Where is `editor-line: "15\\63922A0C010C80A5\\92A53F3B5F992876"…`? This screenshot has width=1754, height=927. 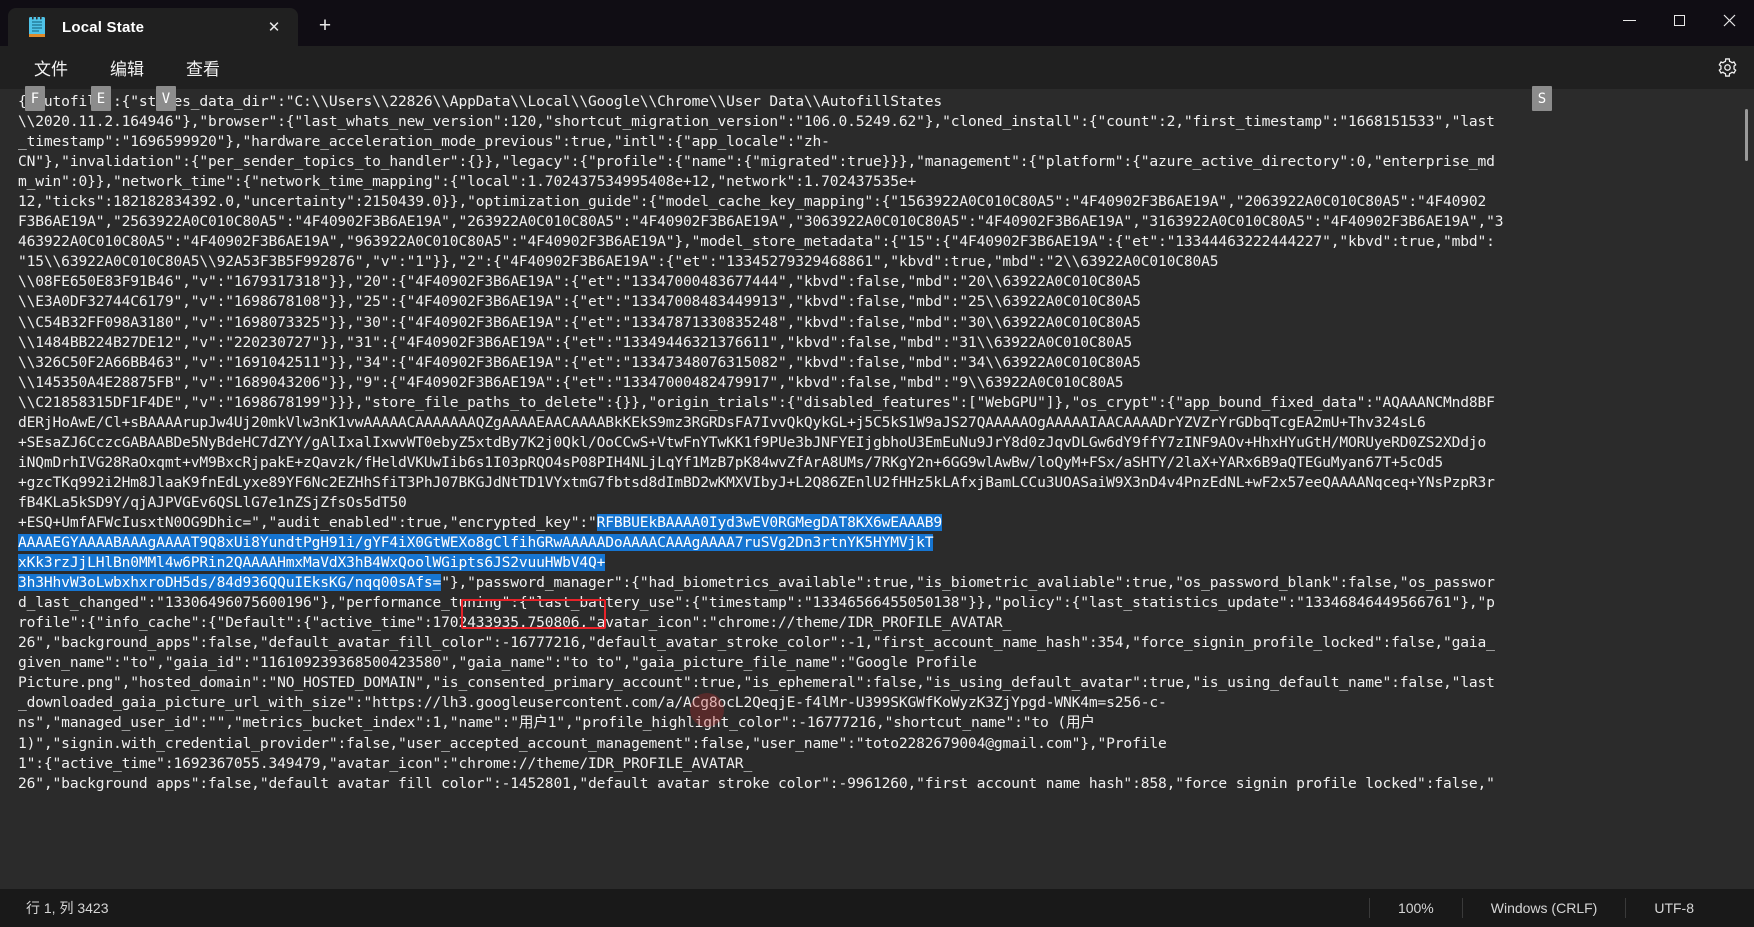 editor-line: "15\\63922A0C010C80A5\\92A53F3B5F992876"… is located at coordinates (618, 262).